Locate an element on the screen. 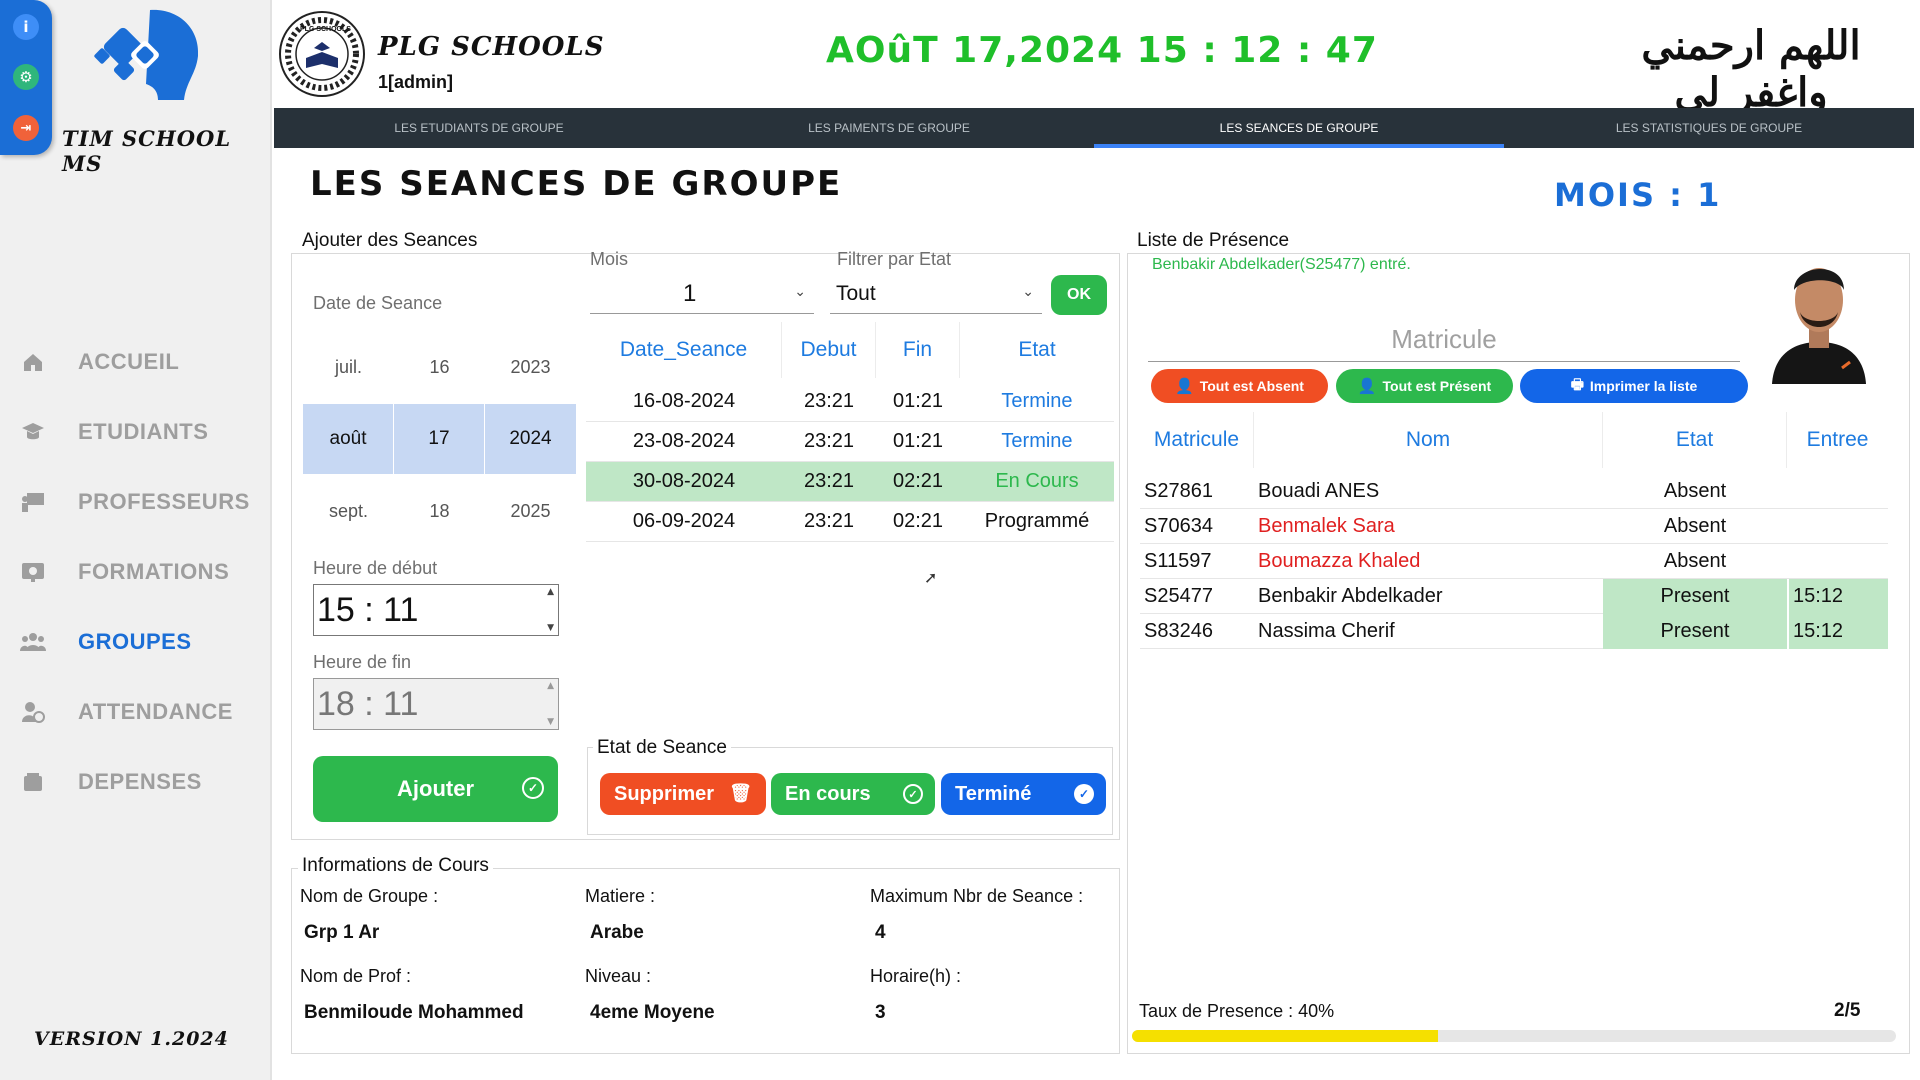  table-row-selected: 30-08-2024 23:21 02:21 En Cours is located at coordinates (850, 482).